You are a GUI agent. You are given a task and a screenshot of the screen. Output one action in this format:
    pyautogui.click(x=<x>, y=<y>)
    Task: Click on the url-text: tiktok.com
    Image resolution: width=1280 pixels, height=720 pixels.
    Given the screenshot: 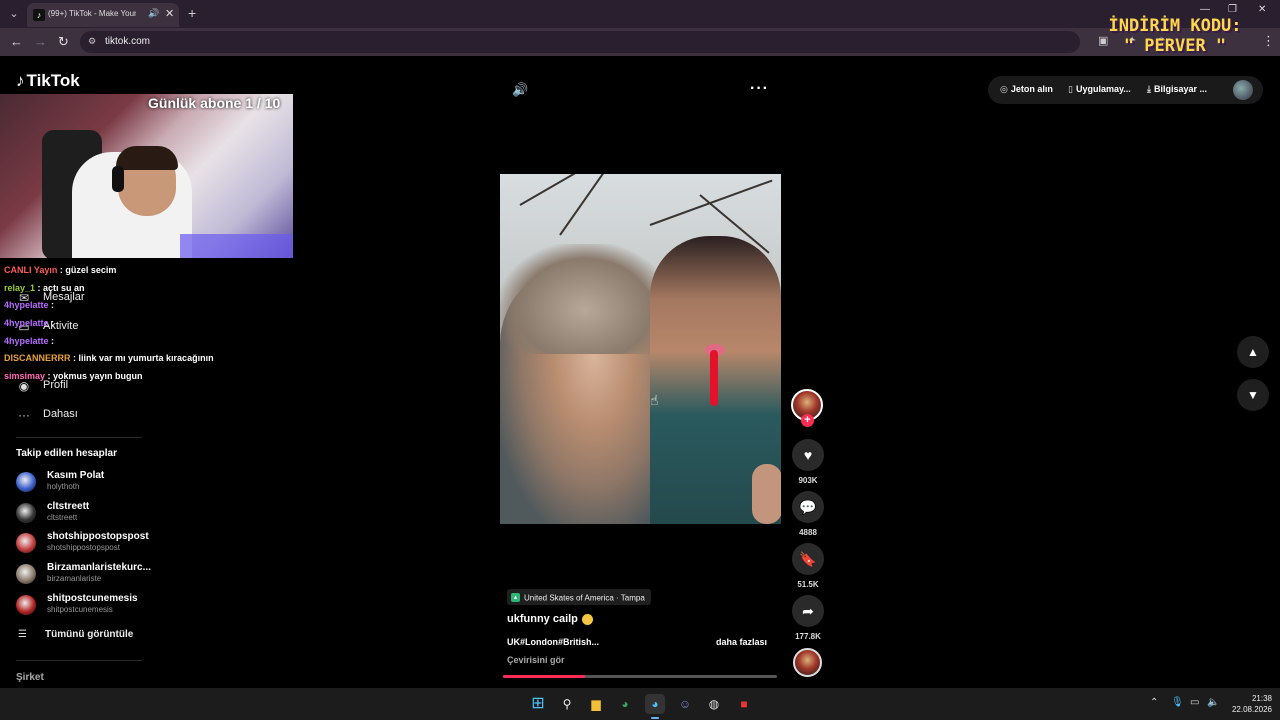 What is the action you would take?
    pyautogui.click(x=128, y=41)
    